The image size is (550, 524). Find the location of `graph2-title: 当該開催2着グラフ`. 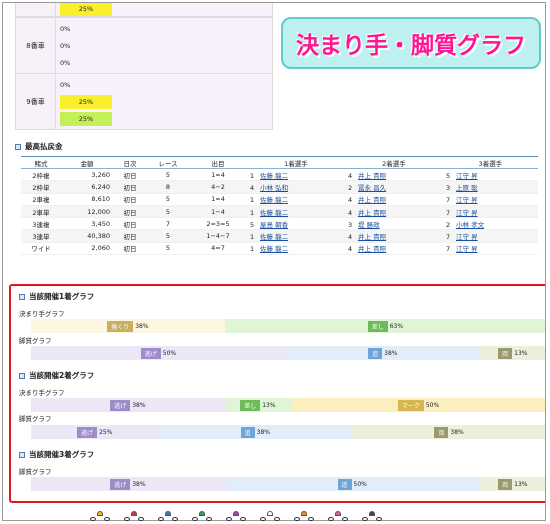

graph2-title: 当該開催2着グラフ is located at coordinates (56, 375).